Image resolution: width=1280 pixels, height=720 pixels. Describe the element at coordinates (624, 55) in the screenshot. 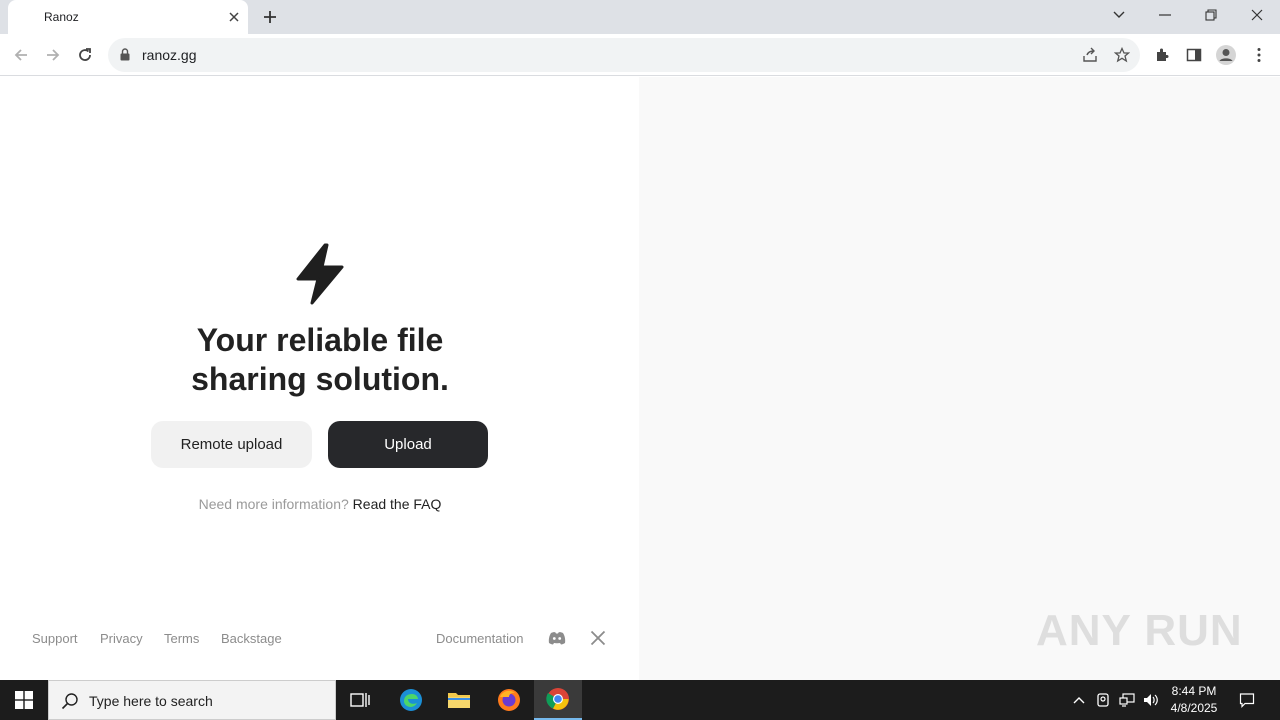

I see `address-bar: ranoz.gg` at that location.